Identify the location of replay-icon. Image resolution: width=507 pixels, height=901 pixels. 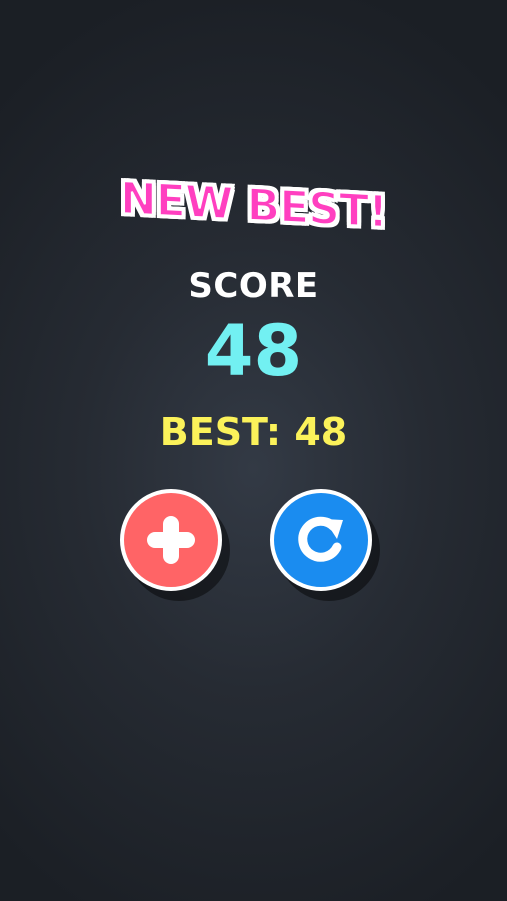
(320, 539).